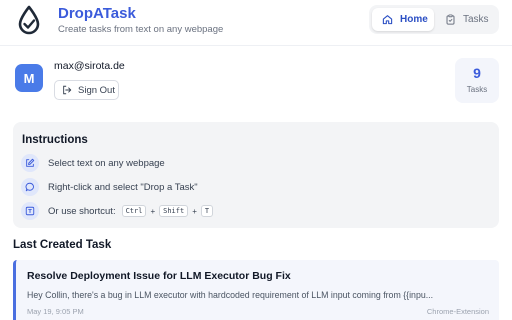  Describe the element at coordinates (29, 78) in the screenshot. I see `avatar: M` at that location.